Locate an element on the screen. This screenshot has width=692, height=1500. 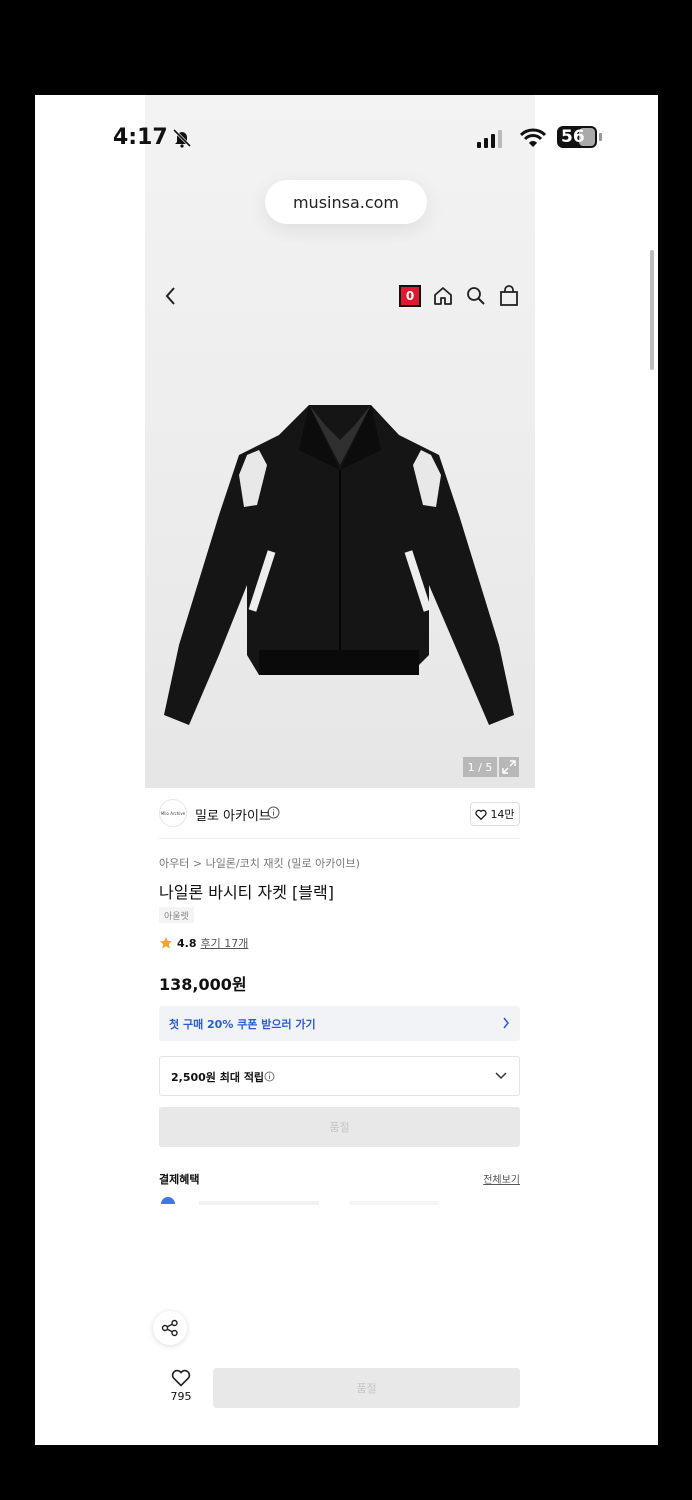
scrollbar is located at coordinates (652, 310).